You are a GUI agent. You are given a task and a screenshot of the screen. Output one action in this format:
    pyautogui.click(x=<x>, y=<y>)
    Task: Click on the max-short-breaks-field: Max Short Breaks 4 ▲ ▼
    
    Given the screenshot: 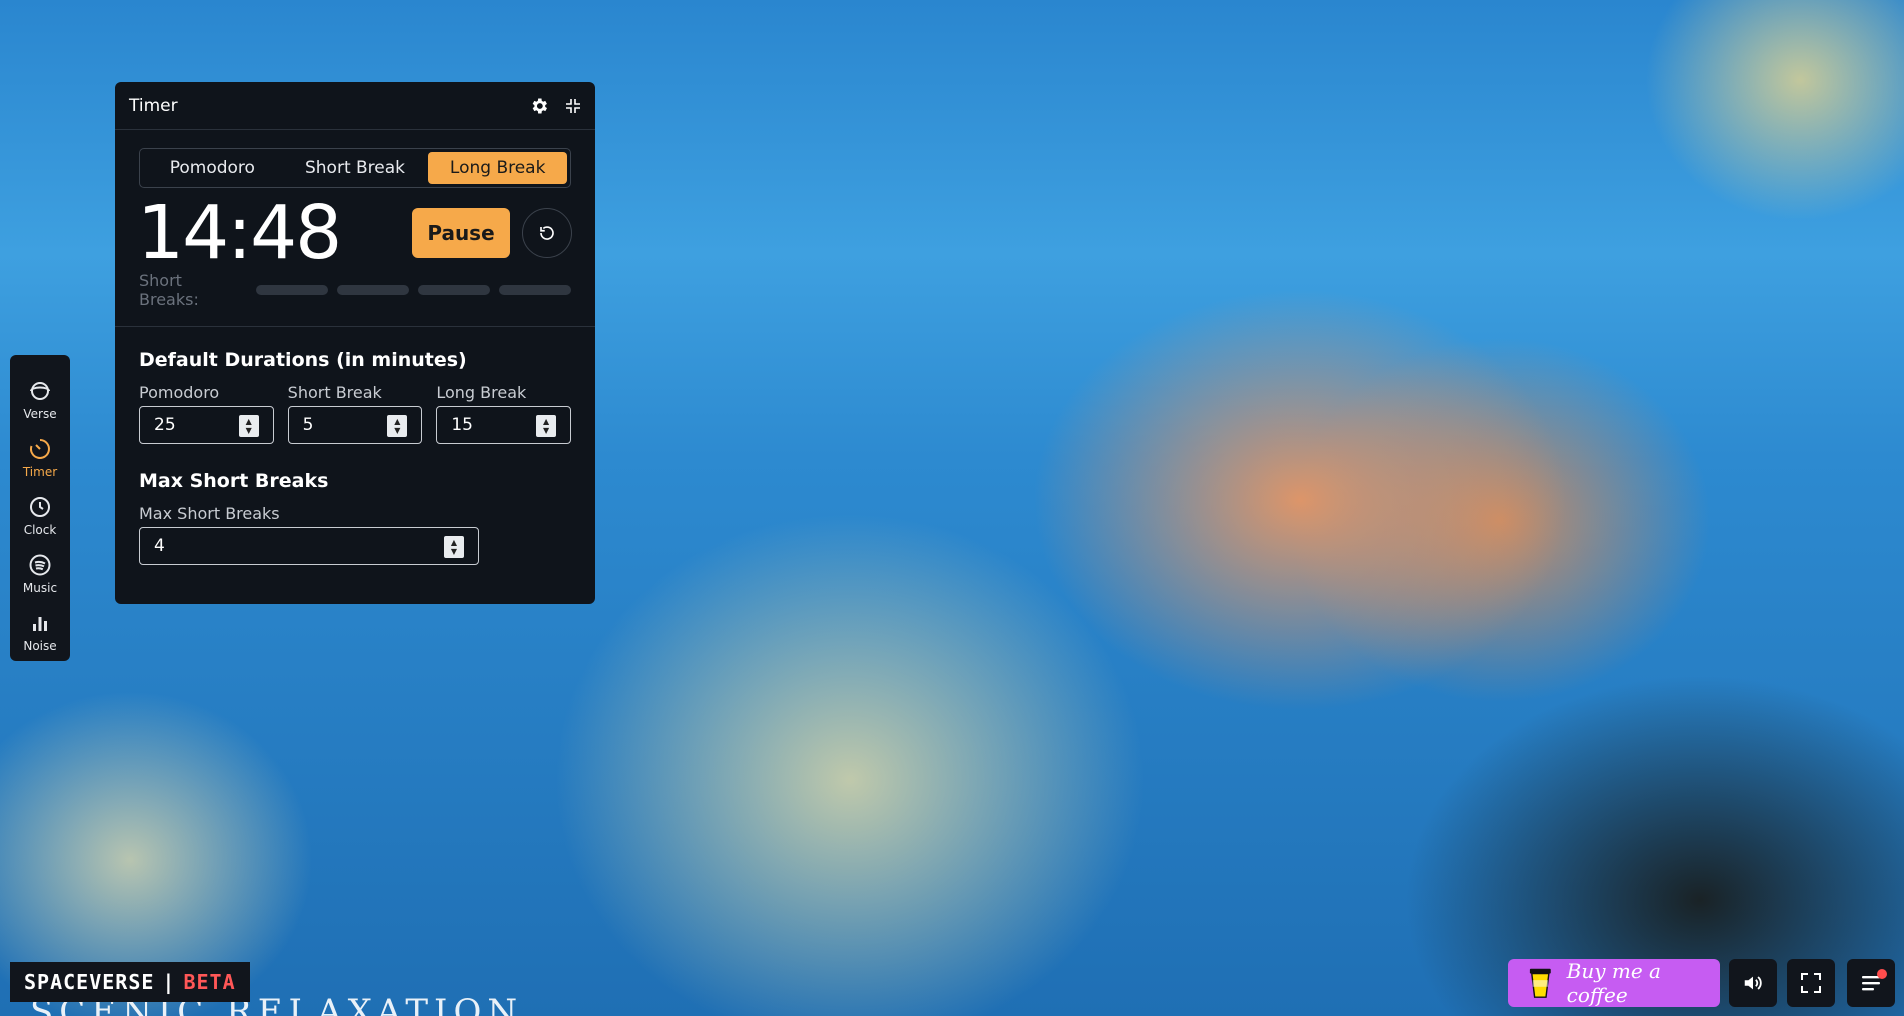 What is the action you would take?
    pyautogui.click(x=309, y=534)
    